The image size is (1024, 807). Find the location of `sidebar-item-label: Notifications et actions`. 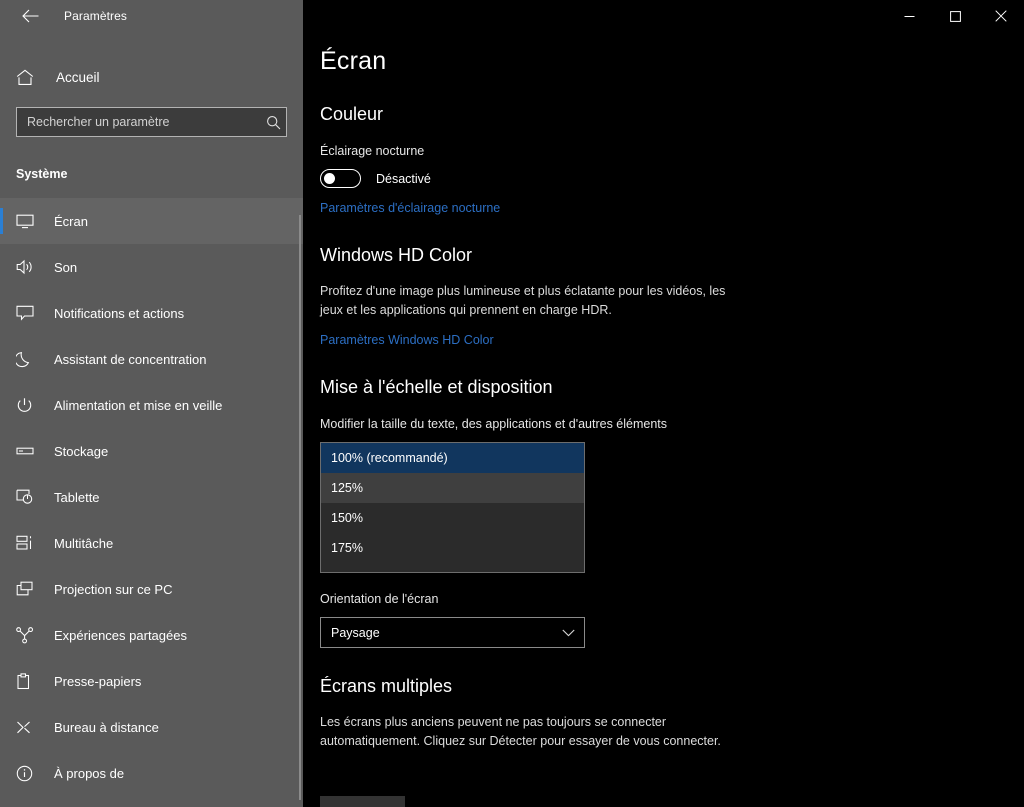

sidebar-item-label: Notifications et actions is located at coordinates (119, 313).